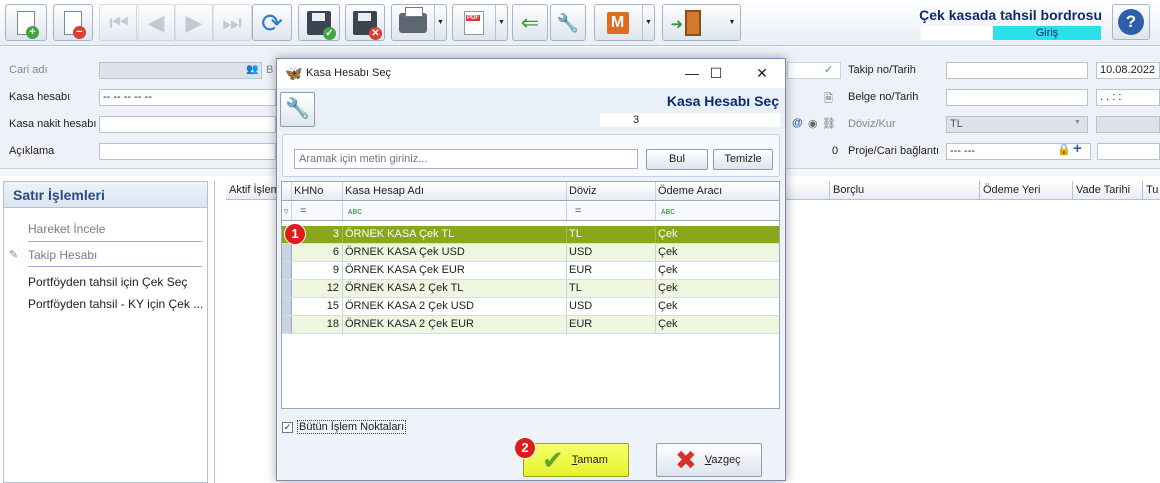  What do you see at coordinates (187, 97) in the screenshot?
I see `kasa-hesabi-field: -- -- -- -- --` at bounding box center [187, 97].